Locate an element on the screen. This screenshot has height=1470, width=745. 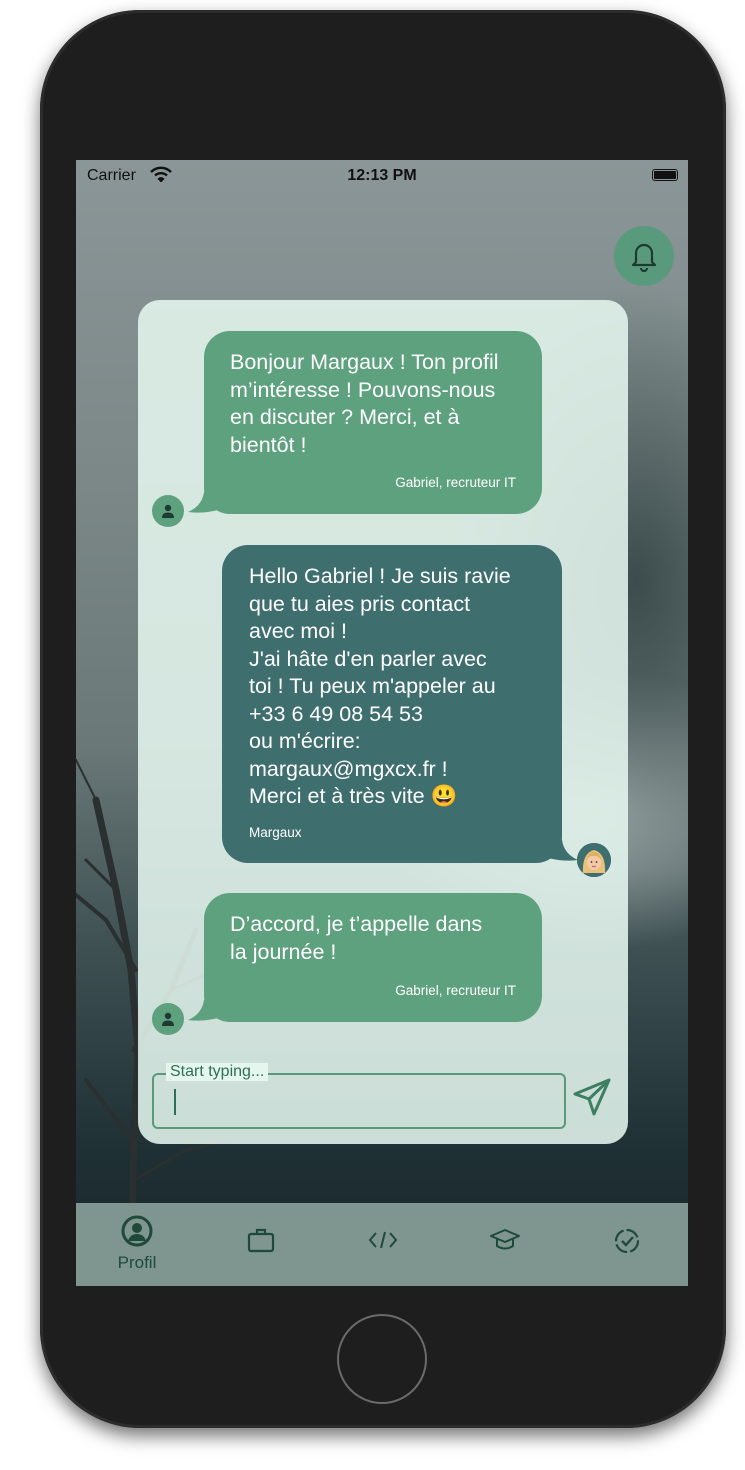
code-icon is located at coordinates (383, 1240).